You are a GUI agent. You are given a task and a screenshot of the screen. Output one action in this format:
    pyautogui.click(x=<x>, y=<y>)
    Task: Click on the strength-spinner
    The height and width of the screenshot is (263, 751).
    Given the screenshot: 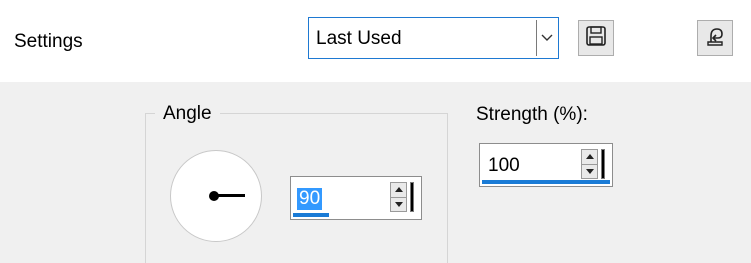 What is the action you would take?
    pyautogui.click(x=595, y=164)
    